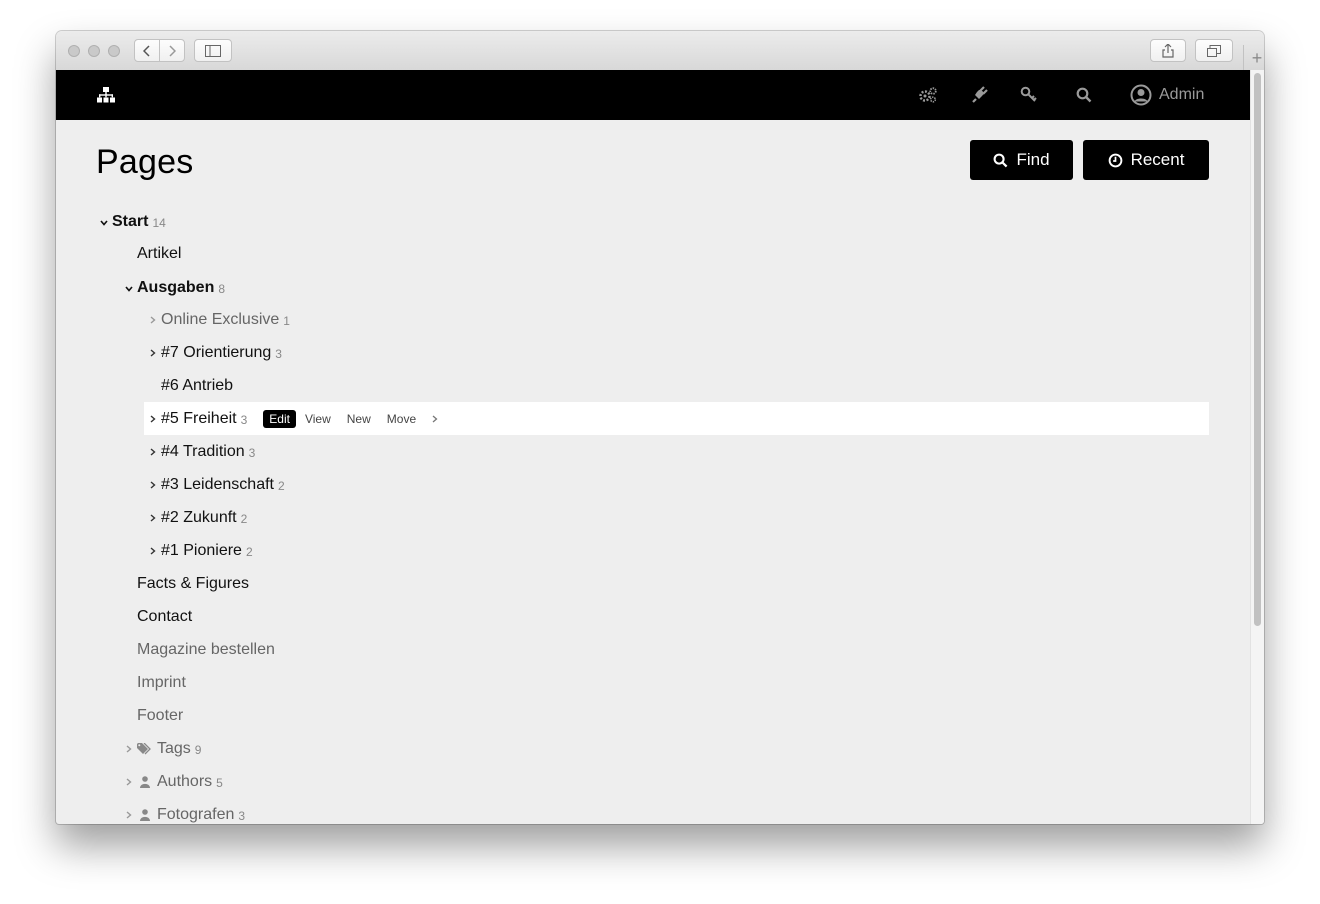  I want to click on more-actions-chevron-icon, so click(435, 419).